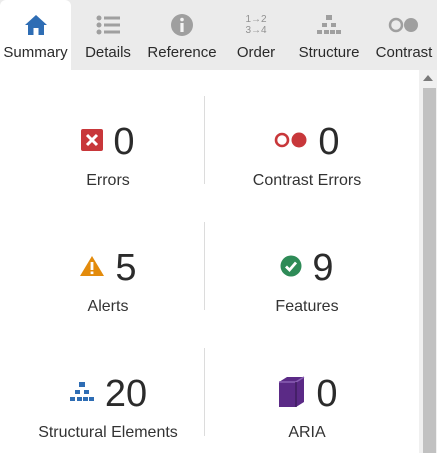 This screenshot has height=460, width=437. What do you see at coordinates (404, 52) in the screenshot?
I see `tab-contrast-label: Contrast` at bounding box center [404, 52].